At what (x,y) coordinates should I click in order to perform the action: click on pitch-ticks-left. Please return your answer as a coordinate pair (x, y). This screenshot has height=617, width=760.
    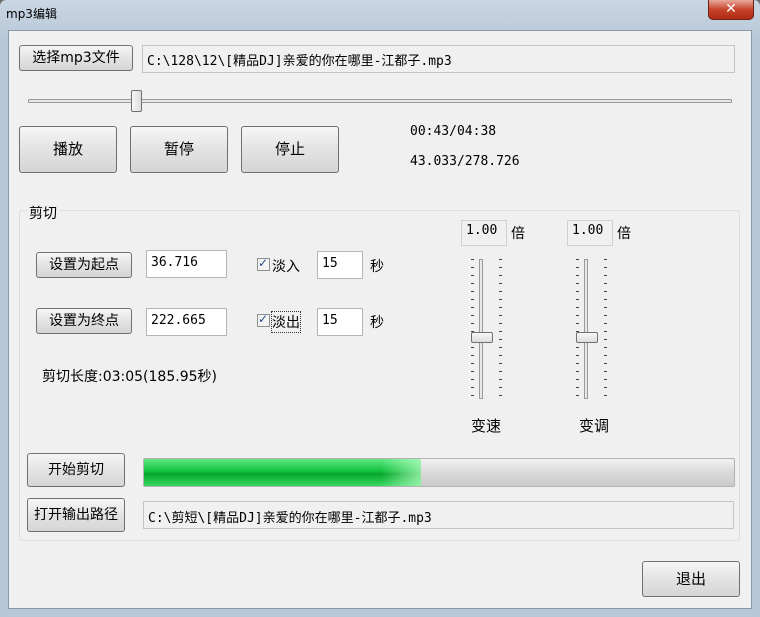
    Looking at the image, I should click on (577, 329).